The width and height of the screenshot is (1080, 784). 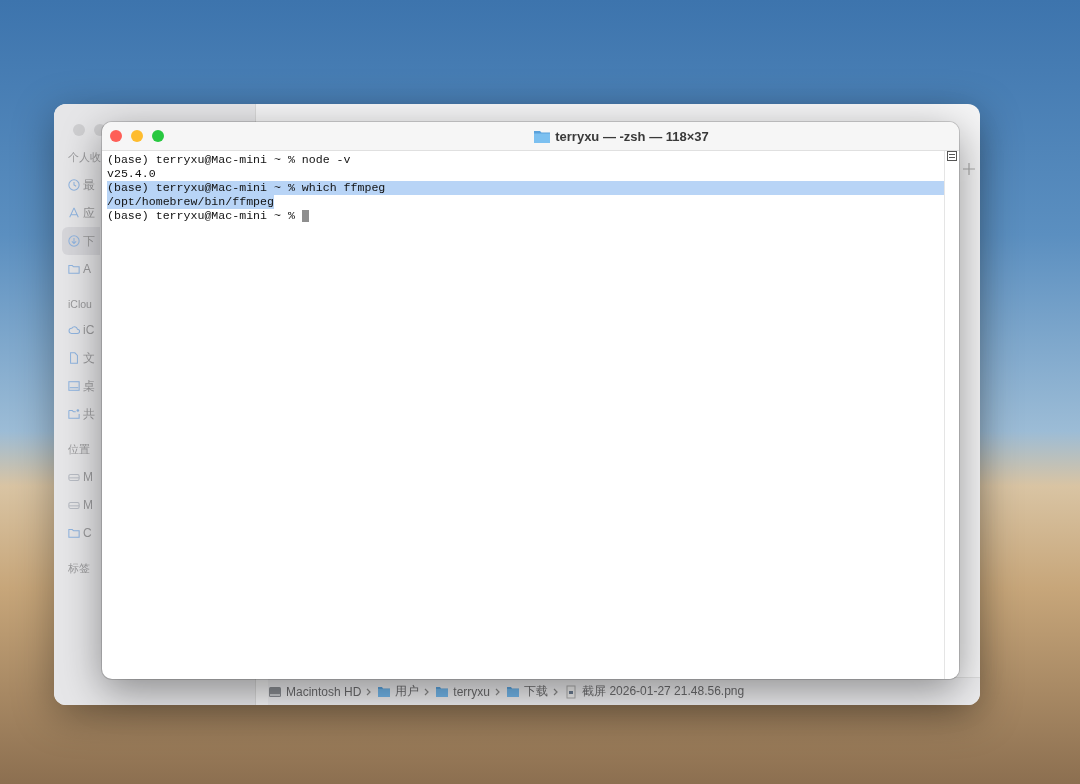 What do you see at coordinates (74, 241) in the screenshot?
I see `download-icon` at bounding box center [74, 241].